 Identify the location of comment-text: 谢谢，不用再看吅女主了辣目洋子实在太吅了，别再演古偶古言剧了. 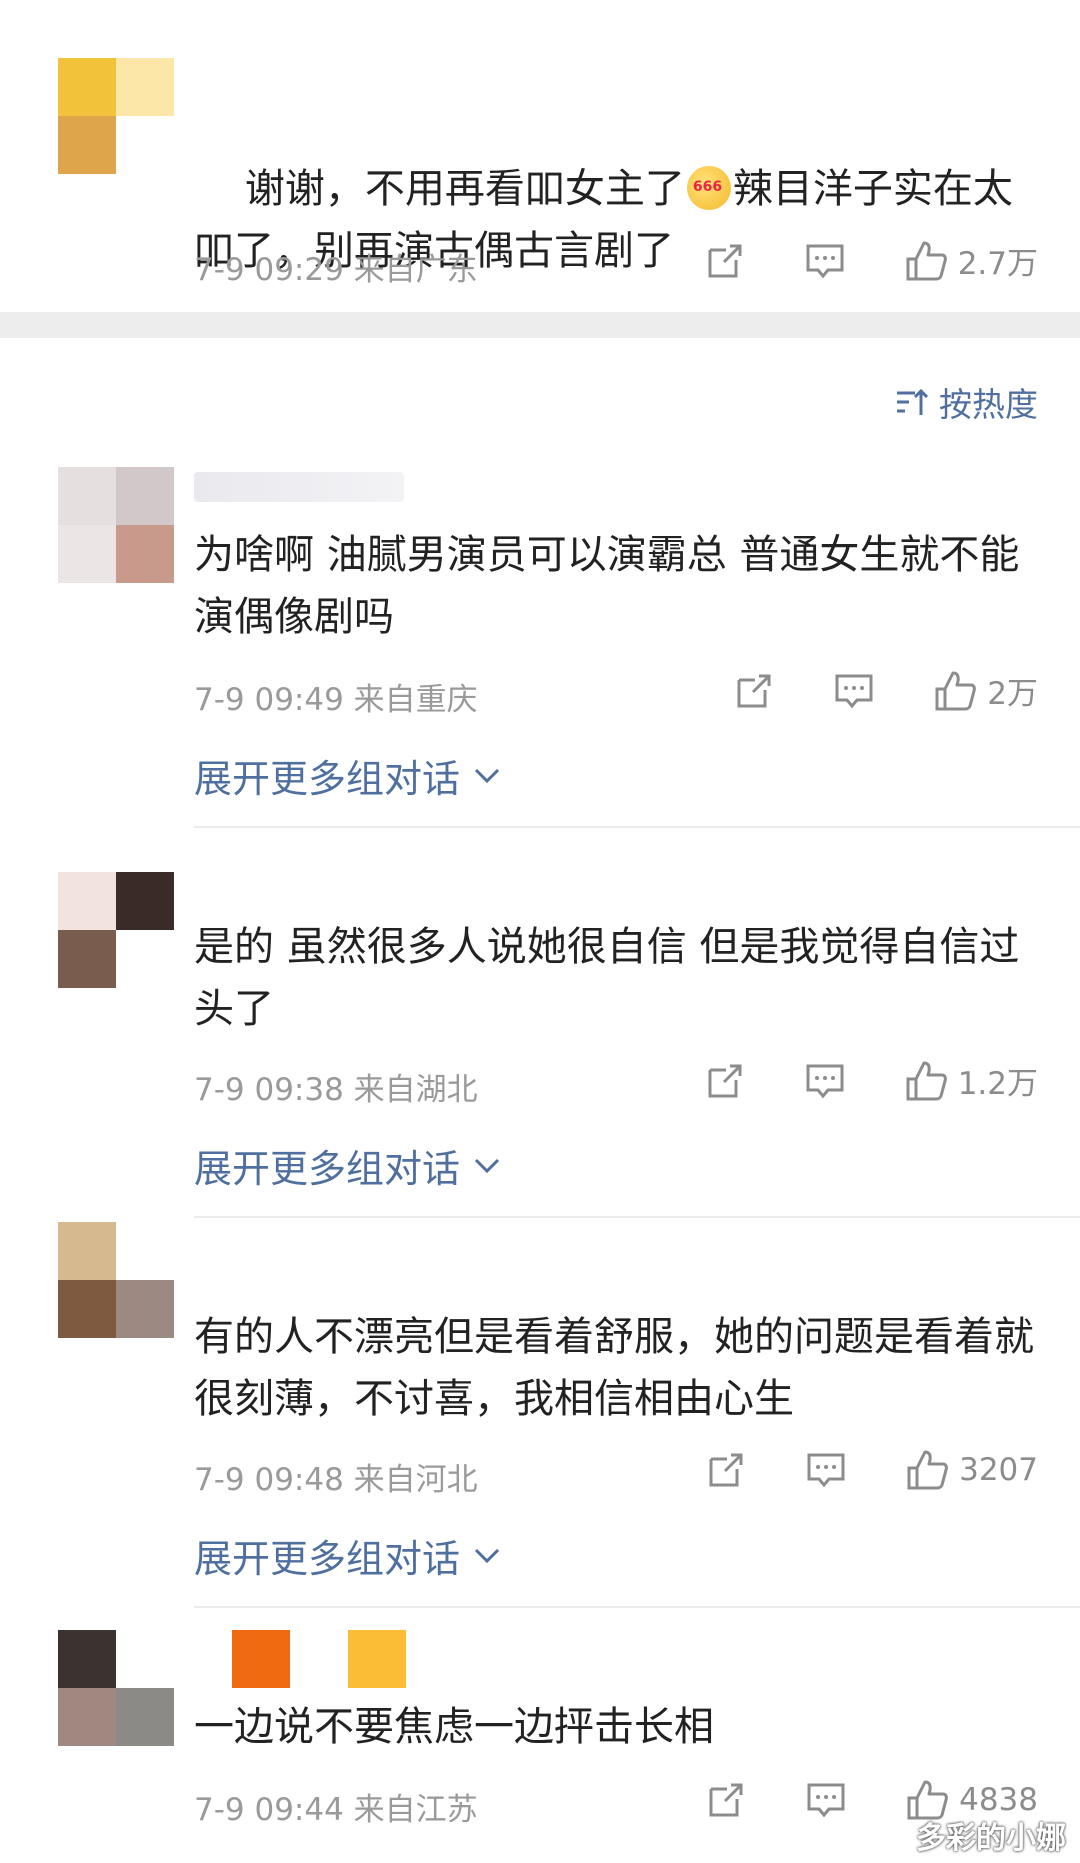
(619, 220).